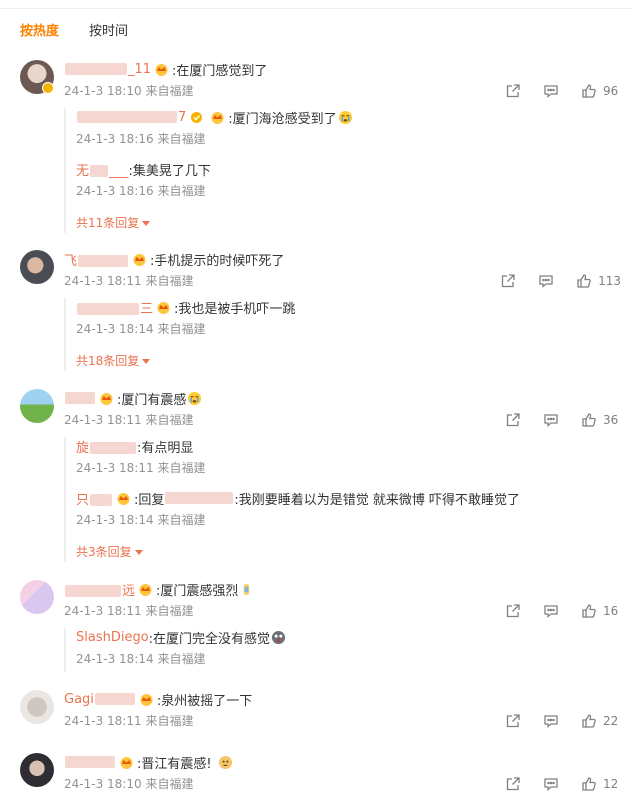 The image size is (633, 804). I want to click on tab-sort-by-hot: 按热度, so click(39, 33).